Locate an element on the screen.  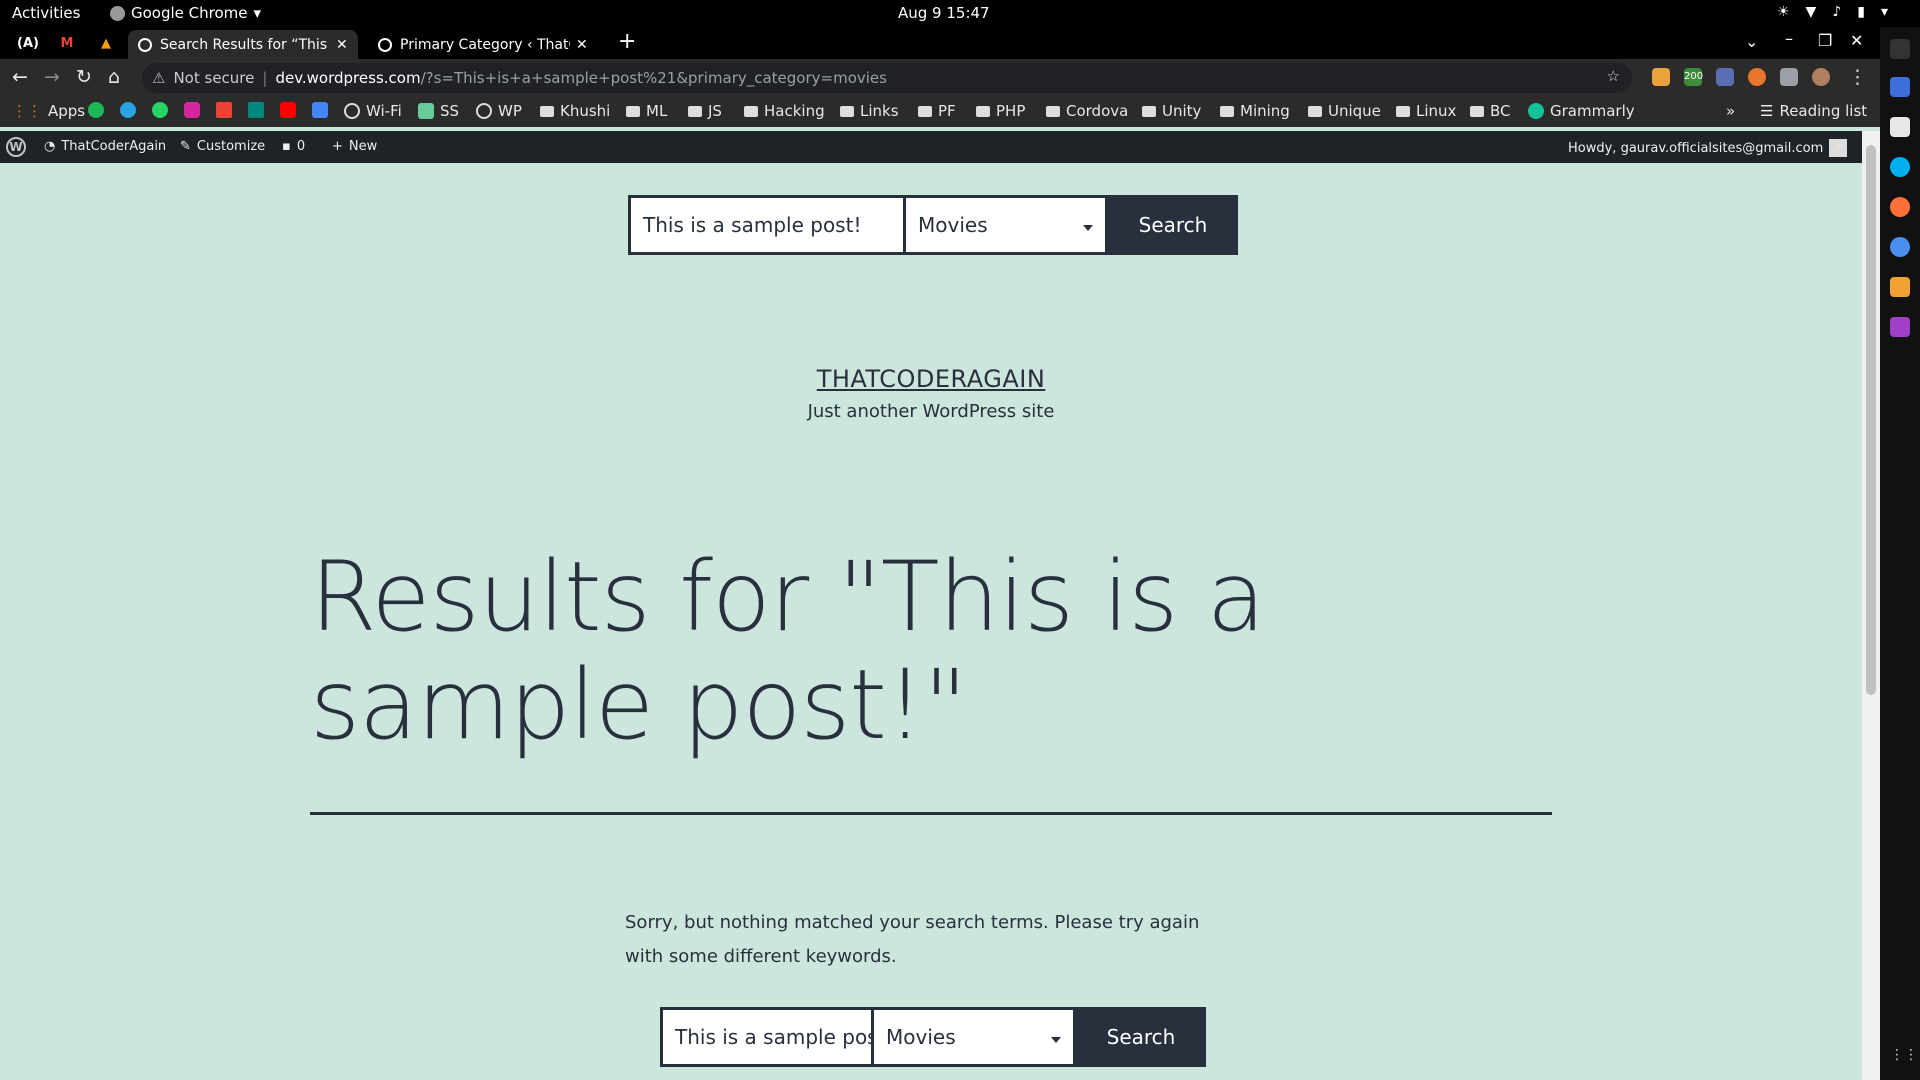
bookmark-apps: ⋮⋮ Apps is located at coordinates (48, 111).